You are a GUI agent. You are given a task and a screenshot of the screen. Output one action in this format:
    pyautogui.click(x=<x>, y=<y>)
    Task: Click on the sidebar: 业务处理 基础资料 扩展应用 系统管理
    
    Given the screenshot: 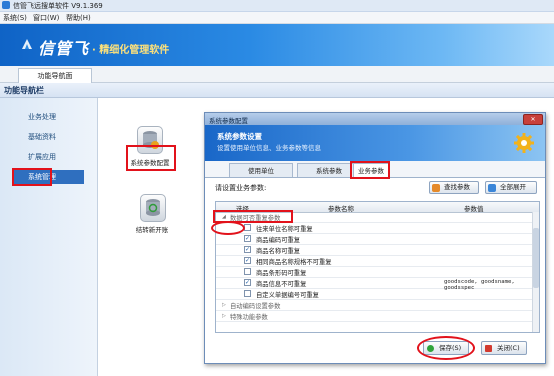 What is the action you would take?
    pyautogui.click(x=49, y=237)
    